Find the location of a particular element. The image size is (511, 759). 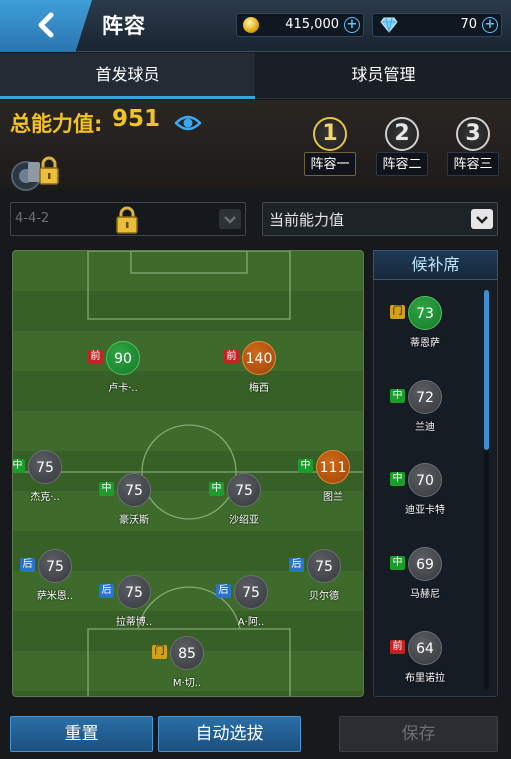

starter-card: 前 90 卢卡·.. is located at coordinates (123, 369).